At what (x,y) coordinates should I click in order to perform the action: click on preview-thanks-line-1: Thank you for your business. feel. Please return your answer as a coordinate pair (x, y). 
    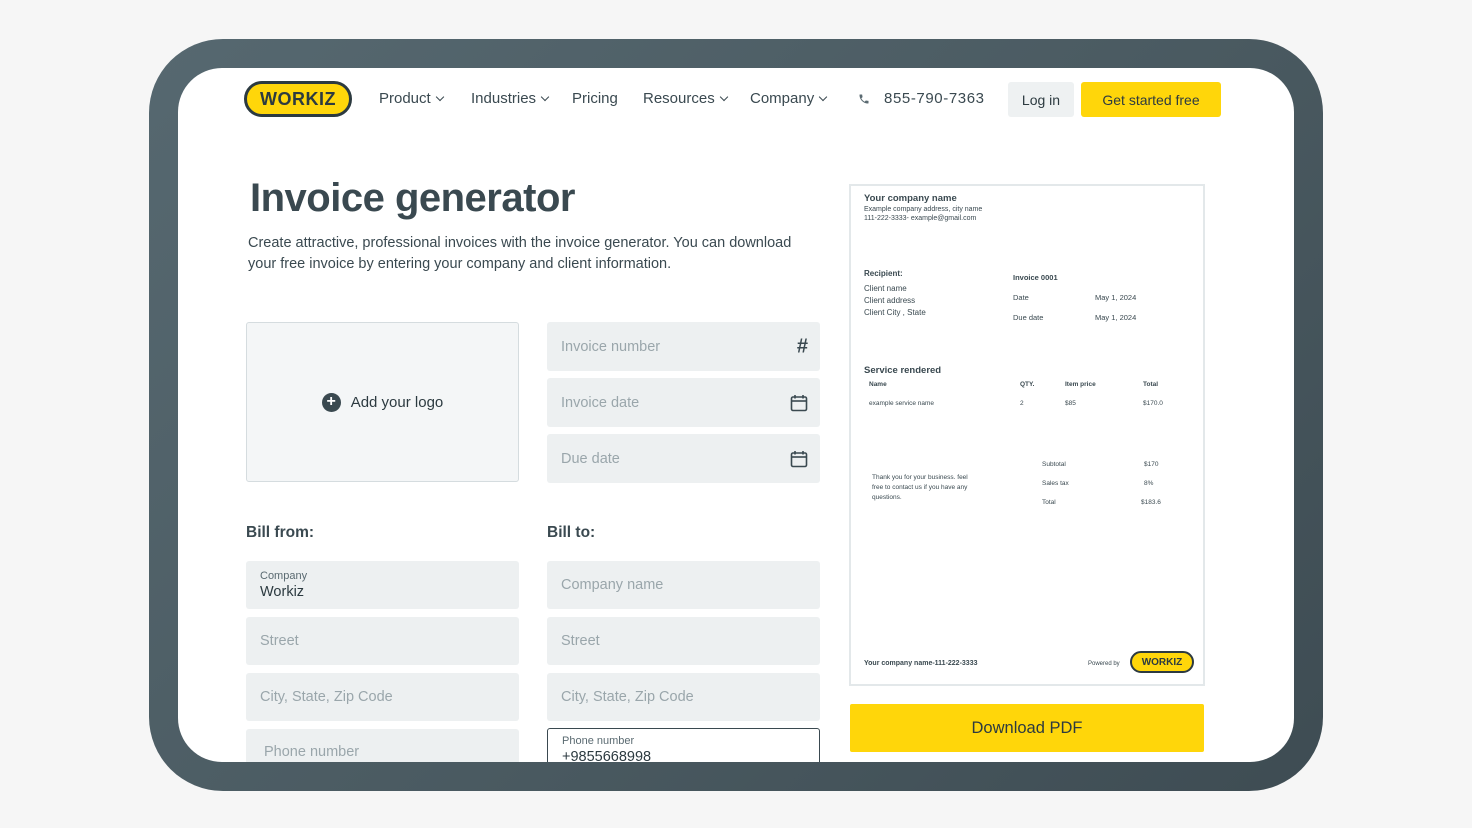
    Looking at the image, I should click on (920, 477).